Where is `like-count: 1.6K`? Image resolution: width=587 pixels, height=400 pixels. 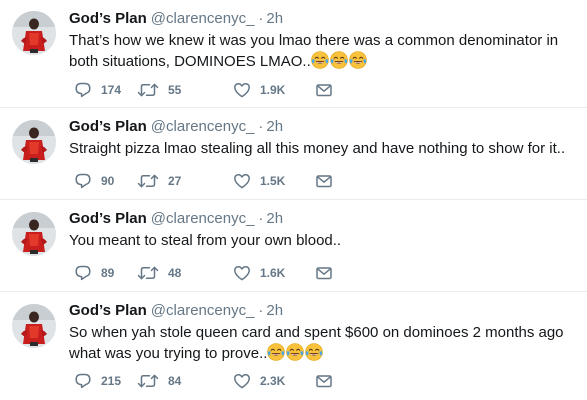 like-count: 1.6K is located at coordinates (273, 273).